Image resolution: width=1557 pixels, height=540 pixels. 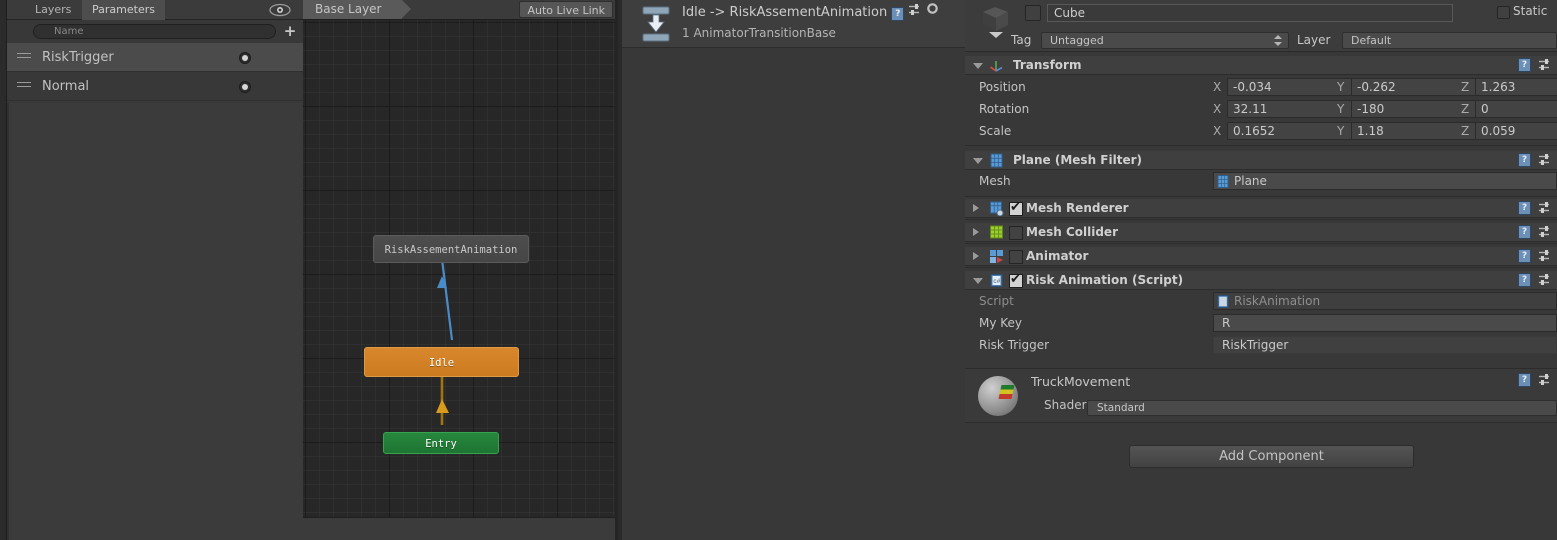 What do you see at coordinates (441, 443) in the screenshot?
I see `state-node-entry: Entry` at bounding box center [441, 443].